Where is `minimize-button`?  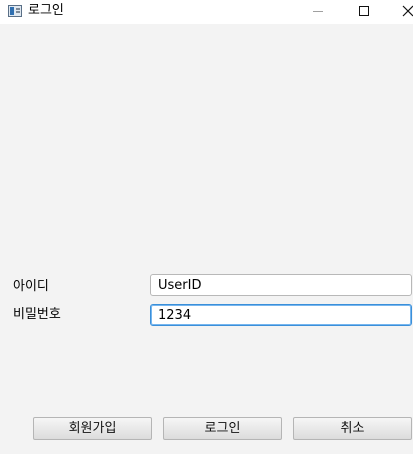 minimize-button is located at coordinates (319, 12).